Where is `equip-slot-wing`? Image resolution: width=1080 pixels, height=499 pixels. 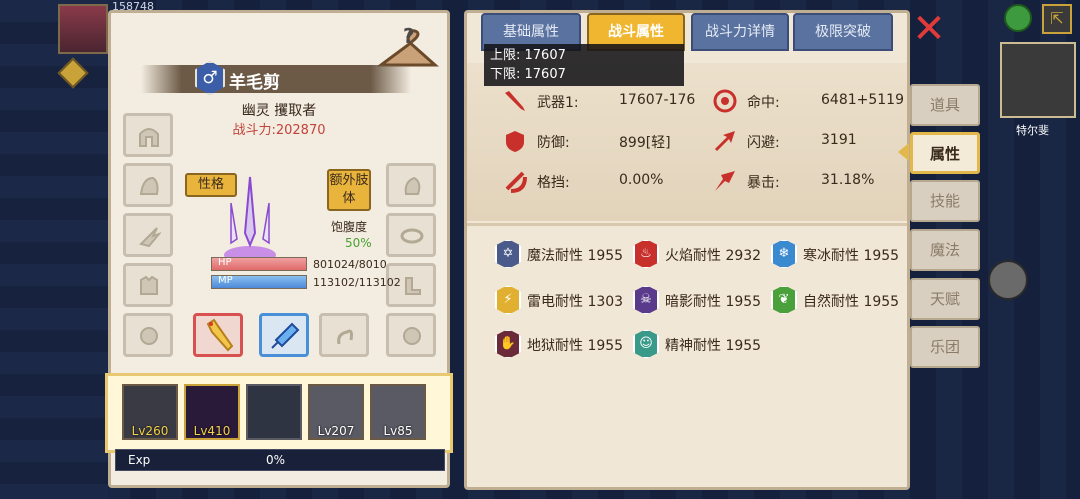 equip-slot-wing is located at coordinates (148, 235).